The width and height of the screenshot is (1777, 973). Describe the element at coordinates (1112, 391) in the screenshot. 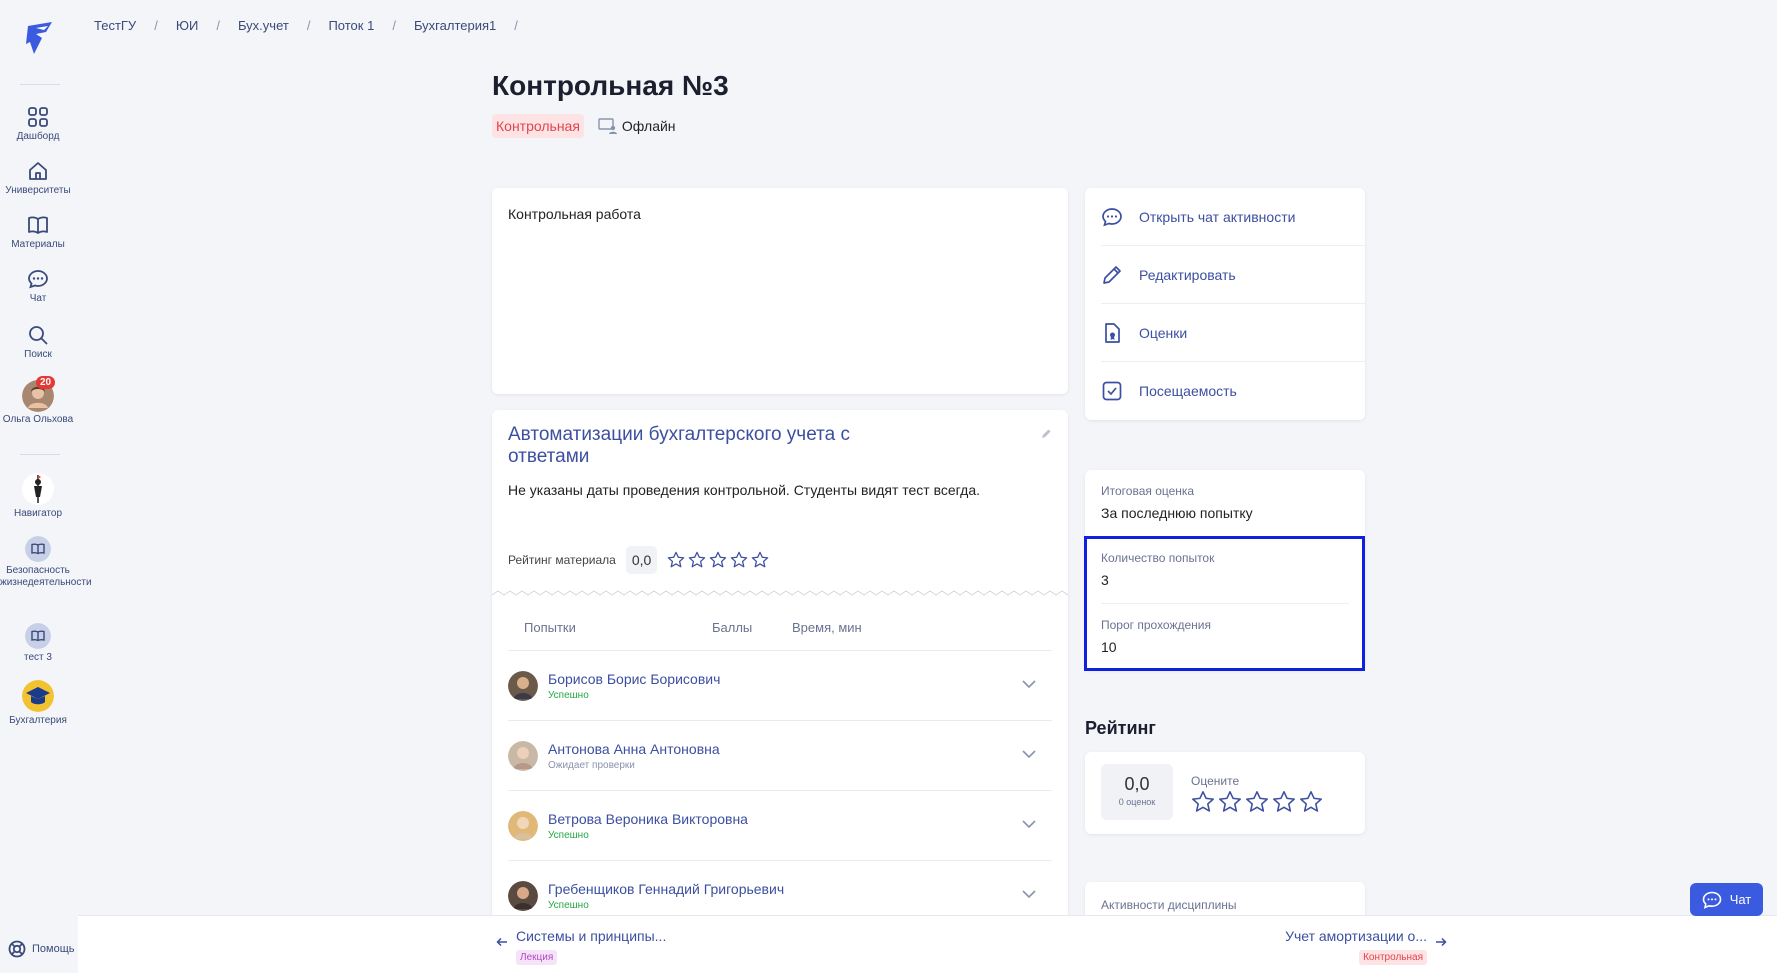

I see `checkbox-icon` at that location.